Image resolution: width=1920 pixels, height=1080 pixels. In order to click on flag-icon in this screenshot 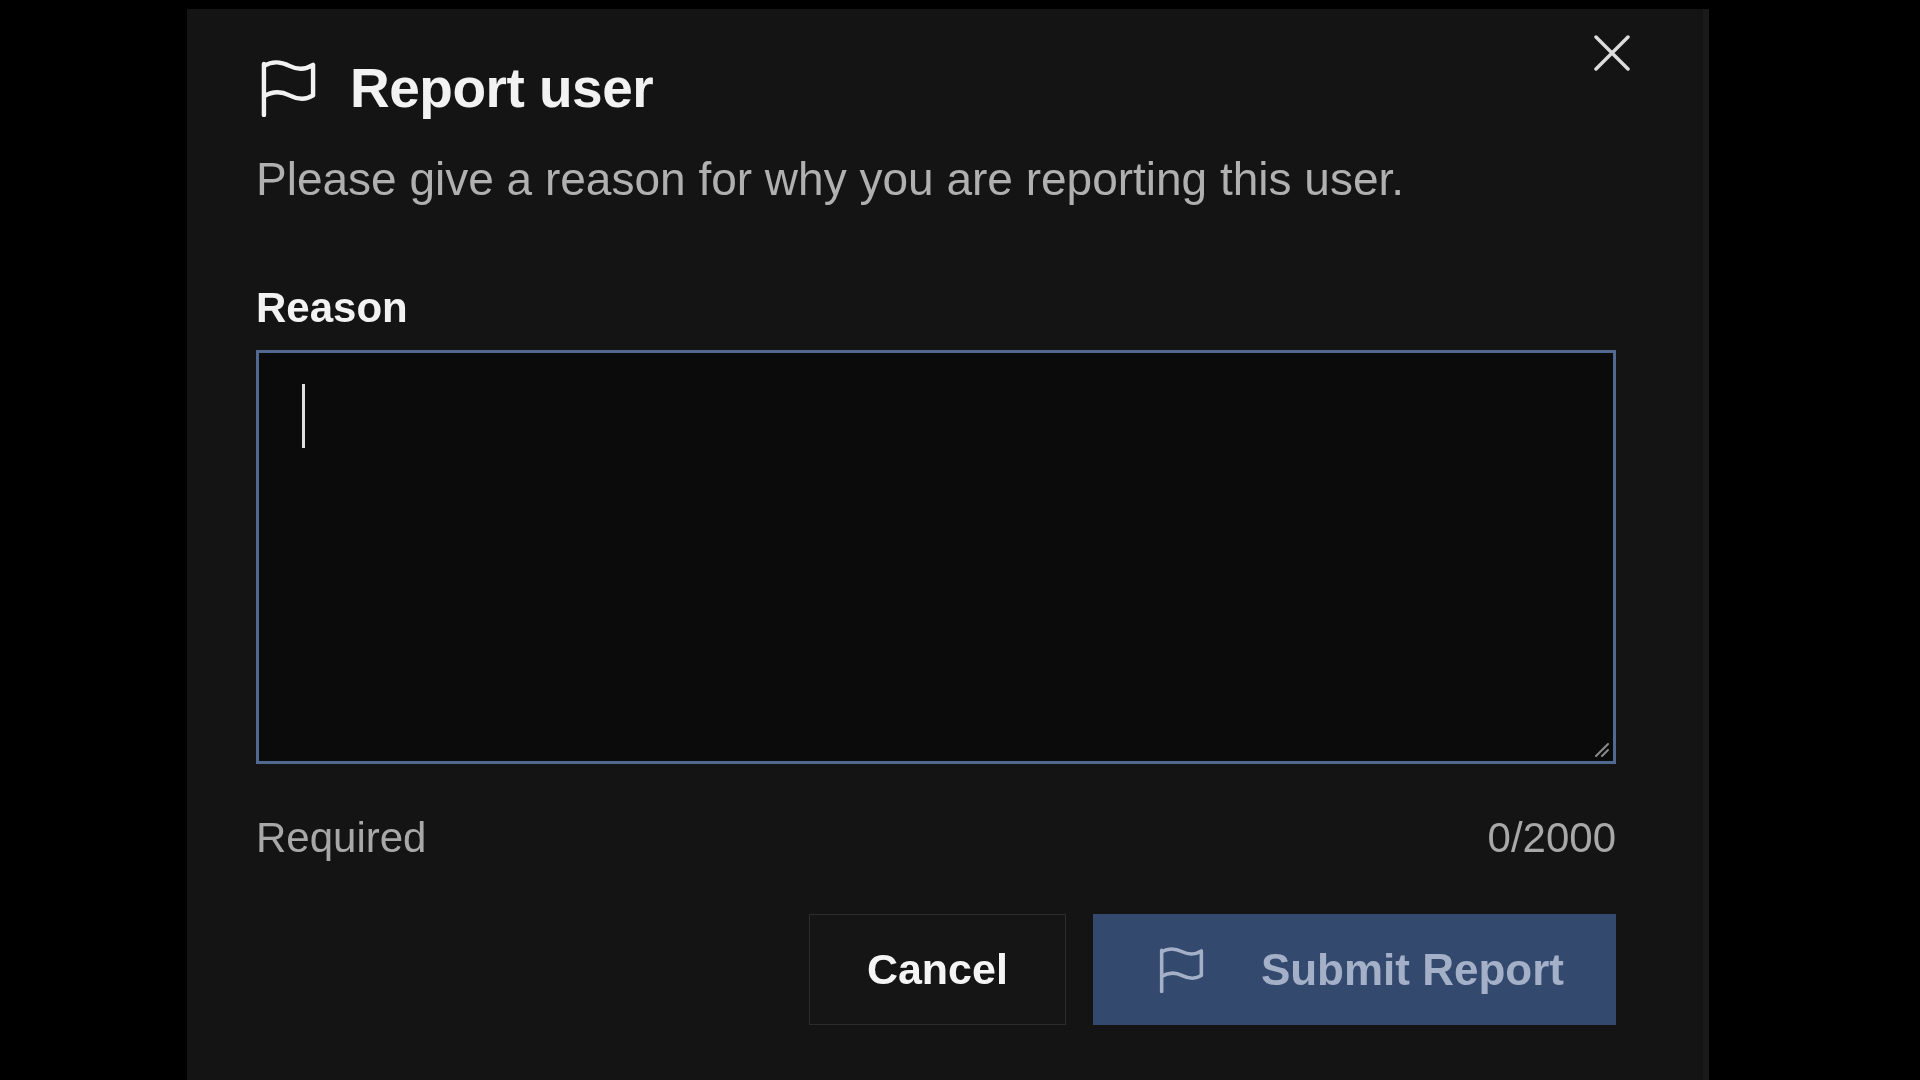, I will do `click(288, 88)`.